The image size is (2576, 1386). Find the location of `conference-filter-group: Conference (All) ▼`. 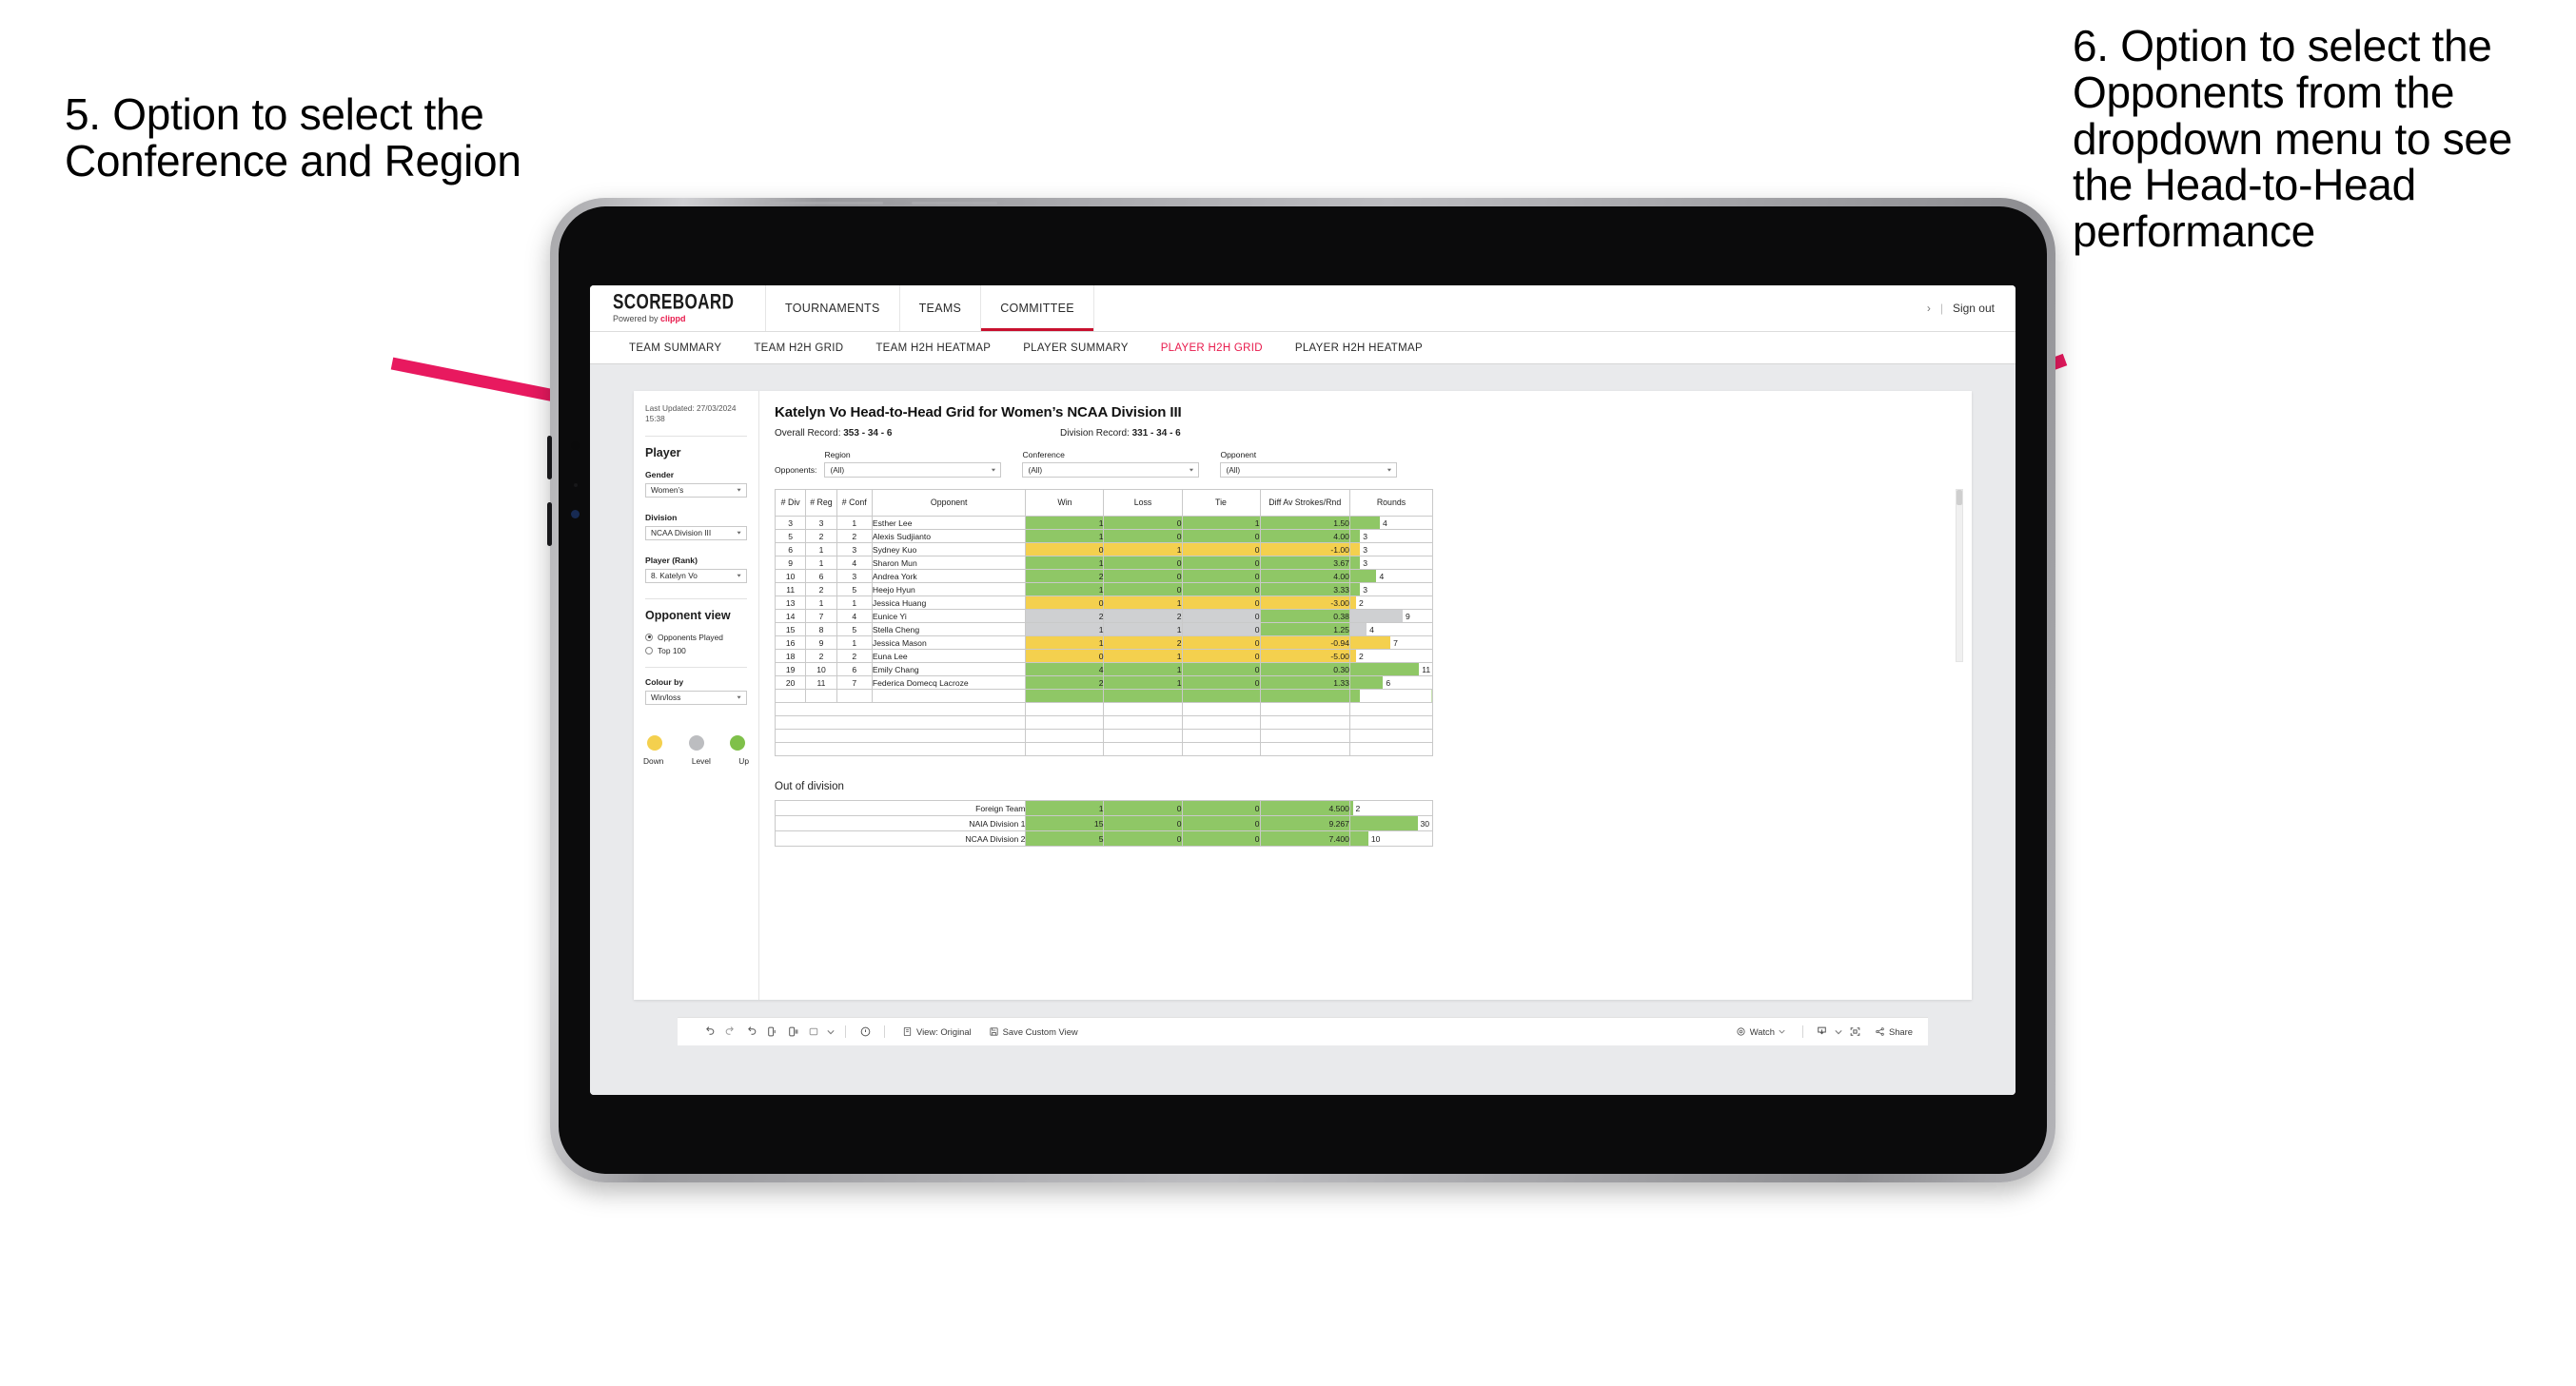

conference-filter-group: Conference (All) ▼ is located at coordinates (1111, 464).